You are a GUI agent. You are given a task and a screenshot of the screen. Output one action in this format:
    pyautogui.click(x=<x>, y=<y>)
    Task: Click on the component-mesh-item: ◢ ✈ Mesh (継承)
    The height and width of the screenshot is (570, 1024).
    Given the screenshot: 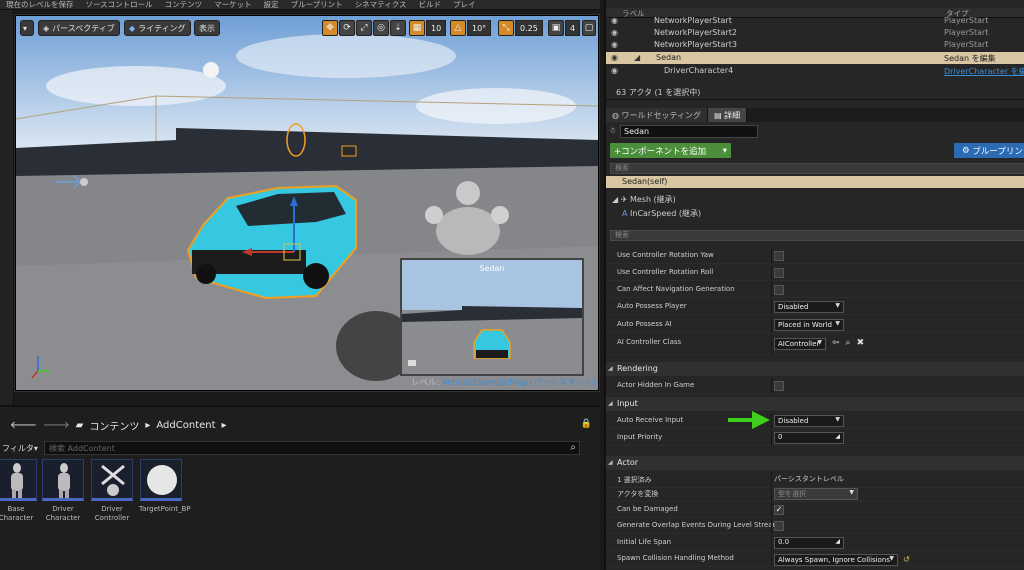 What is the action you would take?
    pyautogui.click(x=815, y=200)
    